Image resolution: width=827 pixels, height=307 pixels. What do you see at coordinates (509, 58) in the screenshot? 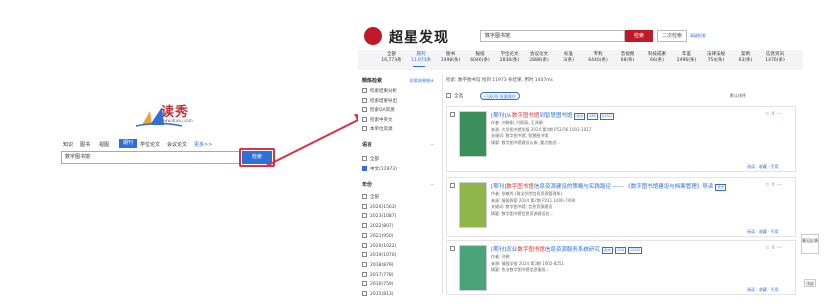
I see `category-tab: 学位论文 2836(条)` at bounding box center [509, 58].